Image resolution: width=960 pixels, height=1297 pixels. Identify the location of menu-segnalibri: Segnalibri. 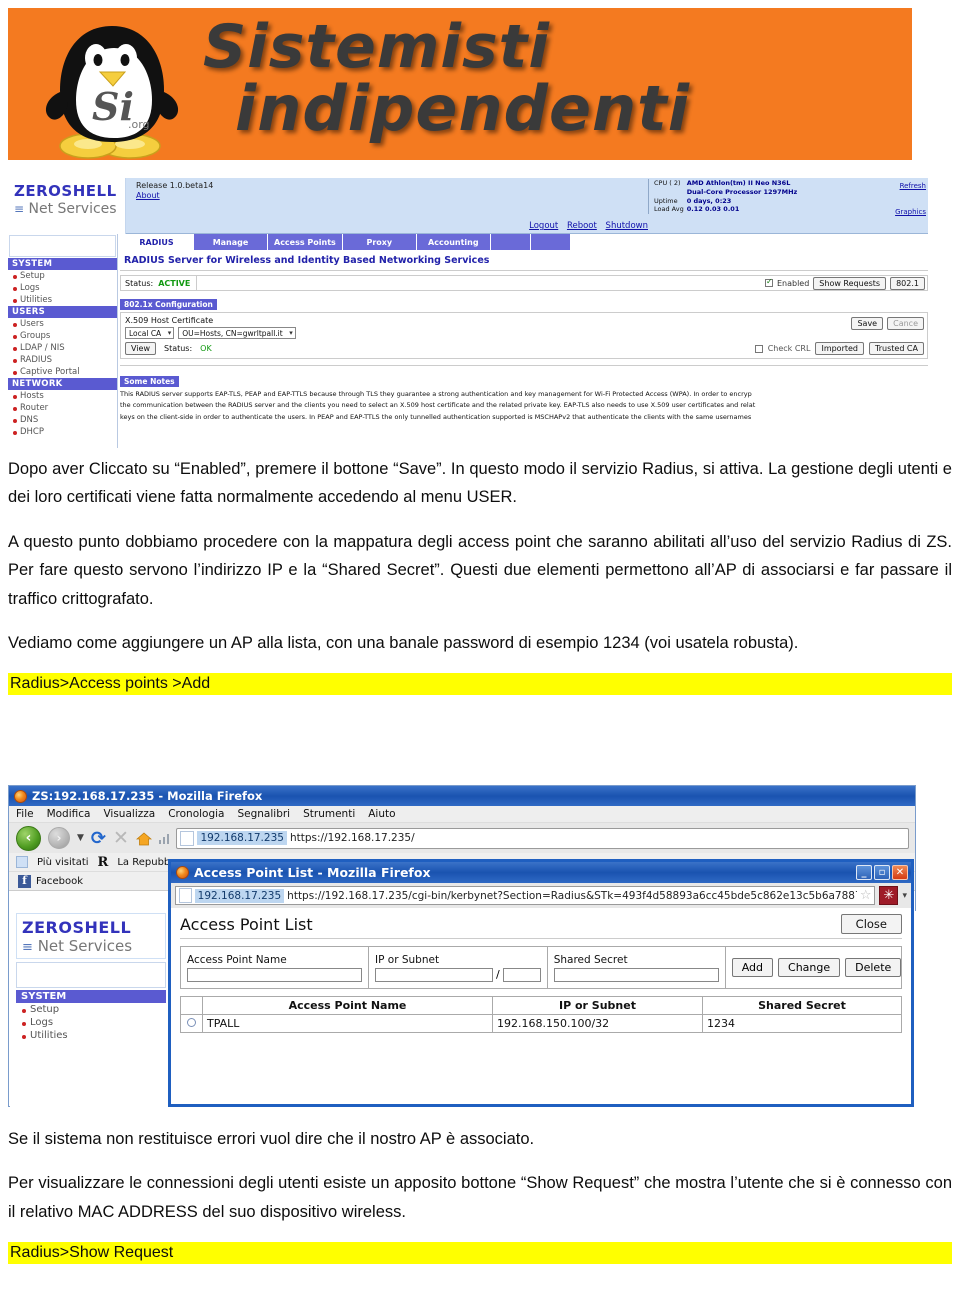
(263, 814).